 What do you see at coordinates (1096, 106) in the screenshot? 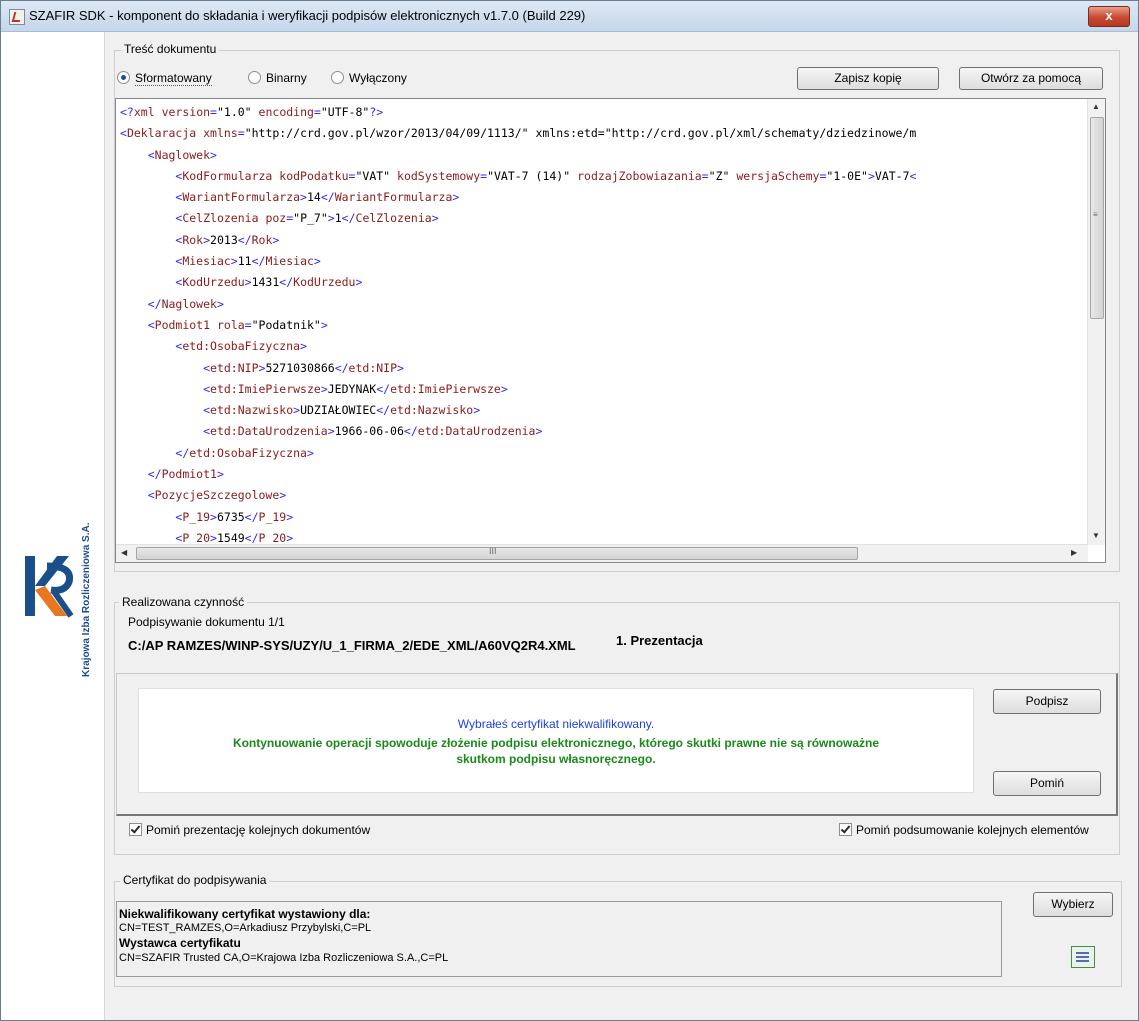
I see `scroll-up-icon: ▲` at bounding box center [1096, 106].